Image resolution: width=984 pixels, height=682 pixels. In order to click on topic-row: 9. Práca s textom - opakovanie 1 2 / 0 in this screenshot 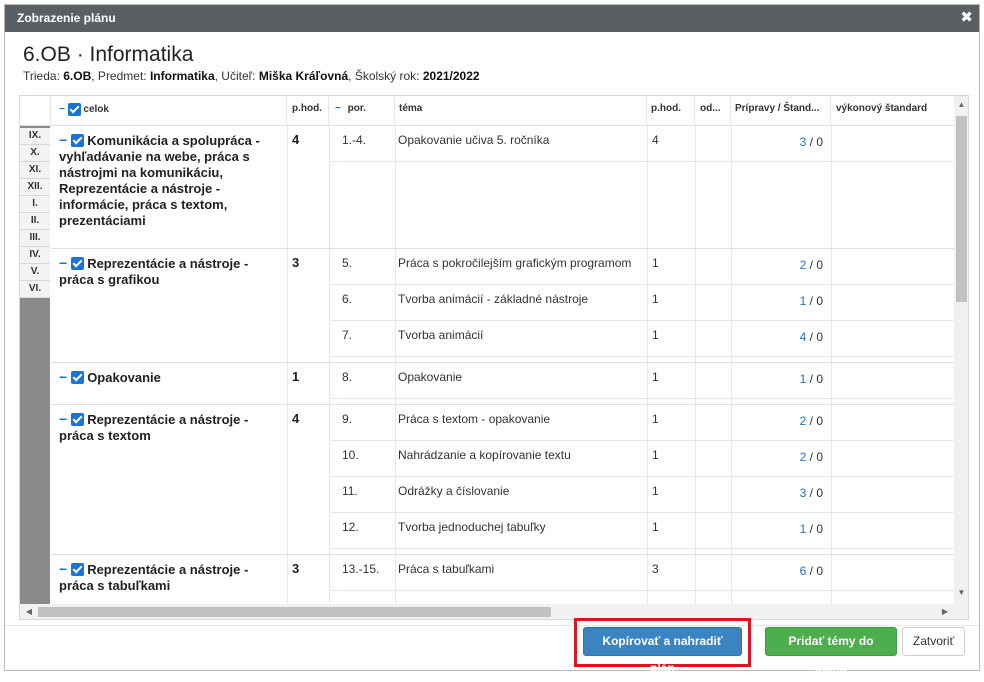, I will do `click(502, 423)`.